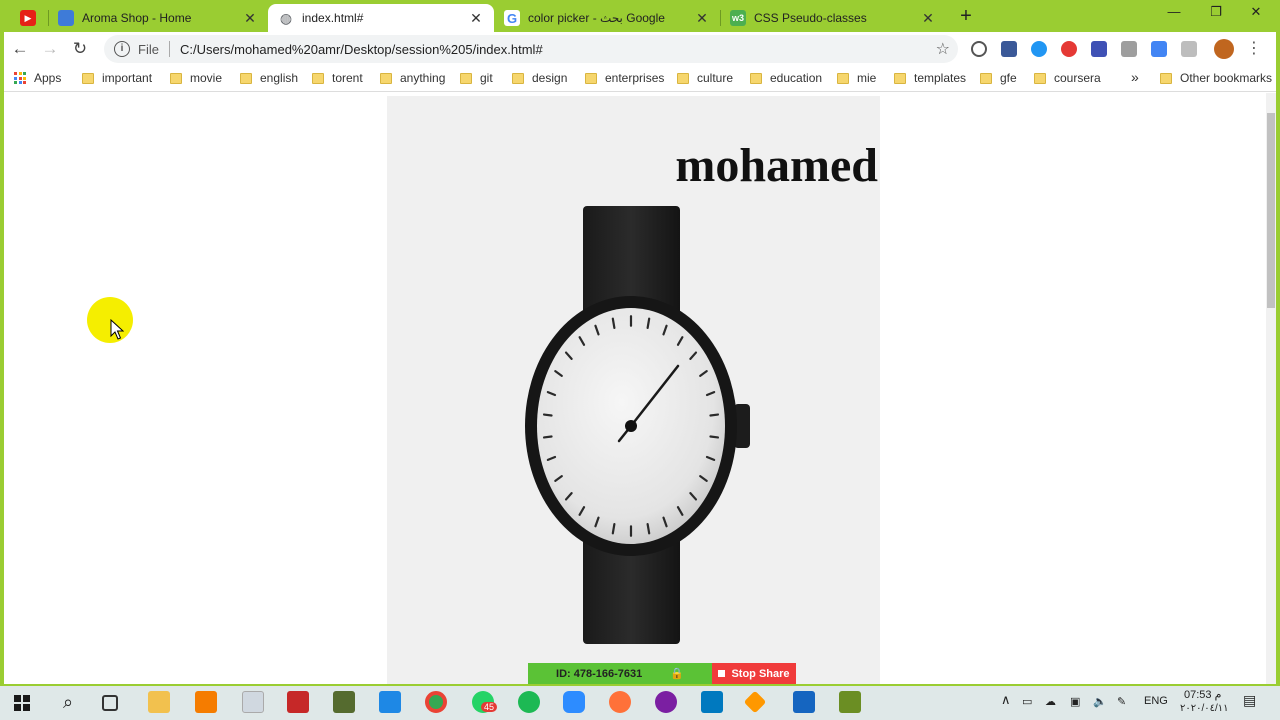 The image size is (1280, 720). I want to click on clock-date: ٢٠٢٠/٠٤/١١, so click(1204, 708).